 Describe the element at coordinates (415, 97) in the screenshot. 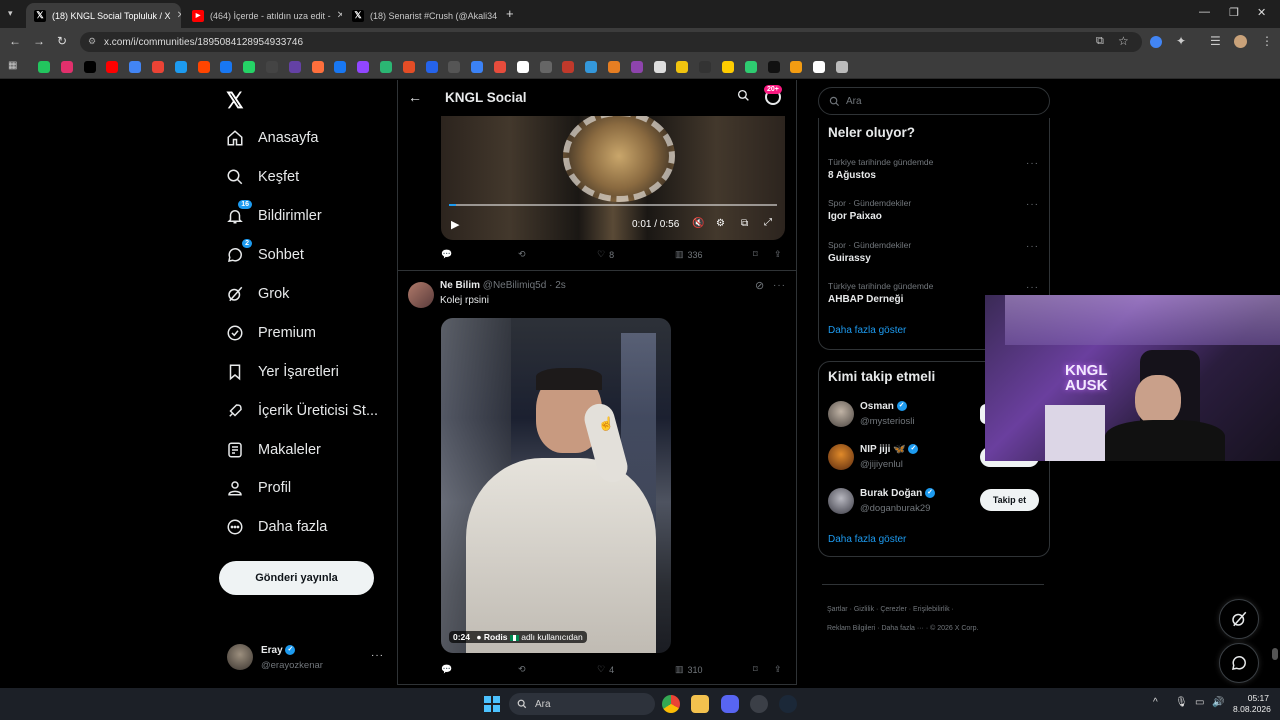

I see `back-arrow-icon: ←` at that location.